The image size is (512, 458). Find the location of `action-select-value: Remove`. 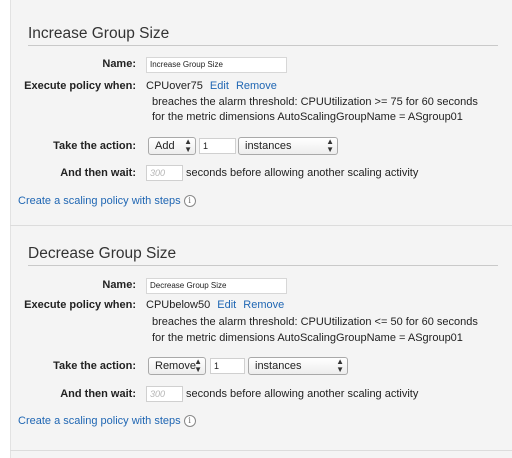

action-select-value: Remove is located at coordinates (175, 366).